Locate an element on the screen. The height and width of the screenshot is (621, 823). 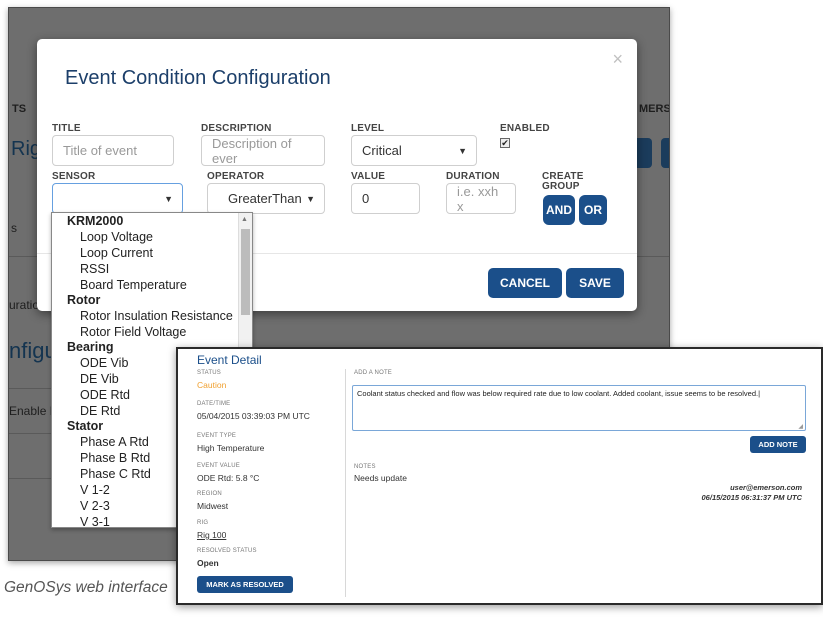
dropdown-item: ODE Rtd is located at coordinates (105, 395).